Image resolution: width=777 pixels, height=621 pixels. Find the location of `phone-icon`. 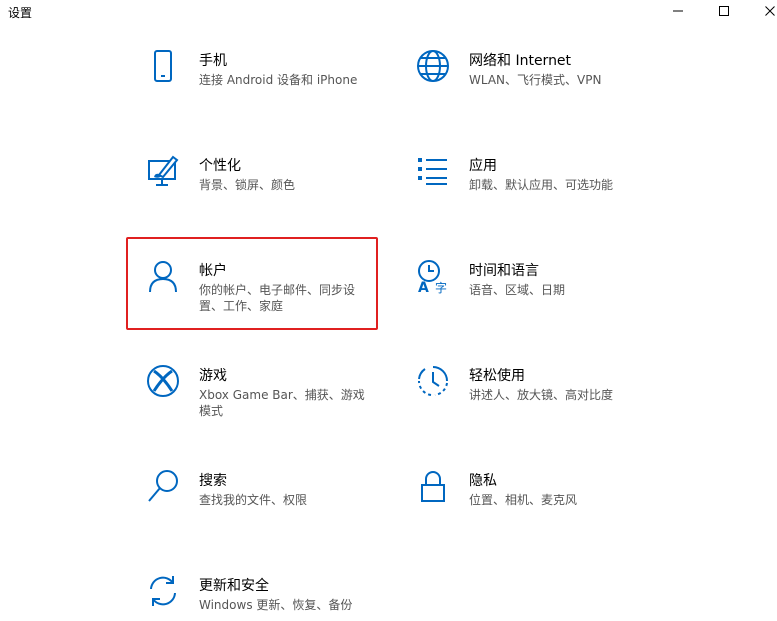

phone-icon is located at coordinates (163, 66).